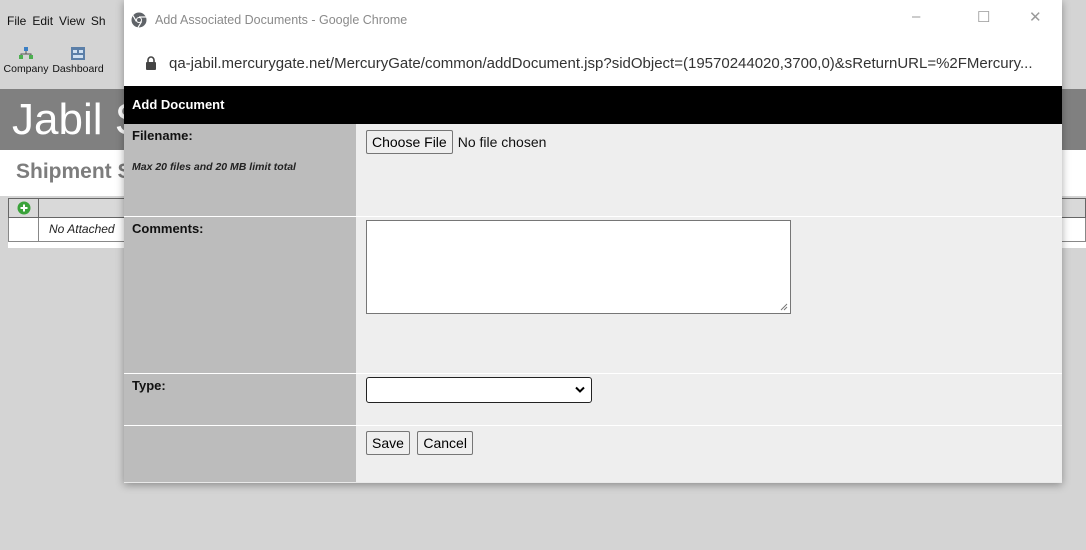 The width and height of the screenshot is (1086, 550). What do you see at coordinates (72, 21) in the screenshot?
I see `menu-view: View` at bounding box center [72, 21].